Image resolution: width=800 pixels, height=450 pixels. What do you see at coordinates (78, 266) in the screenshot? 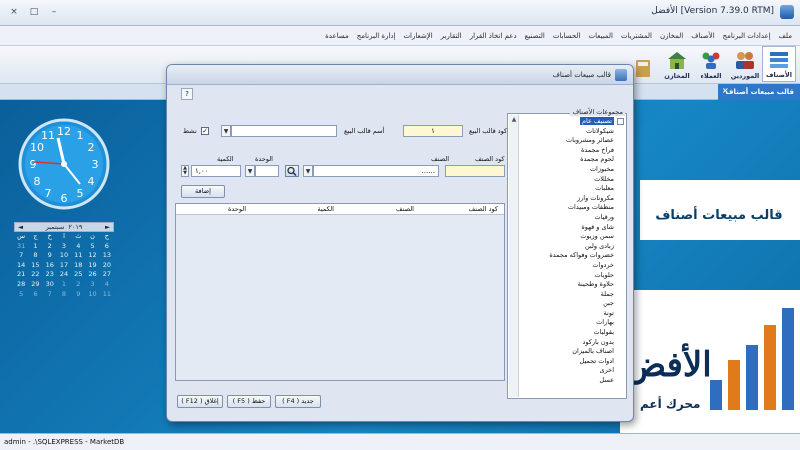
I see `calendar-day: 18` at bounding box center [78, 266].